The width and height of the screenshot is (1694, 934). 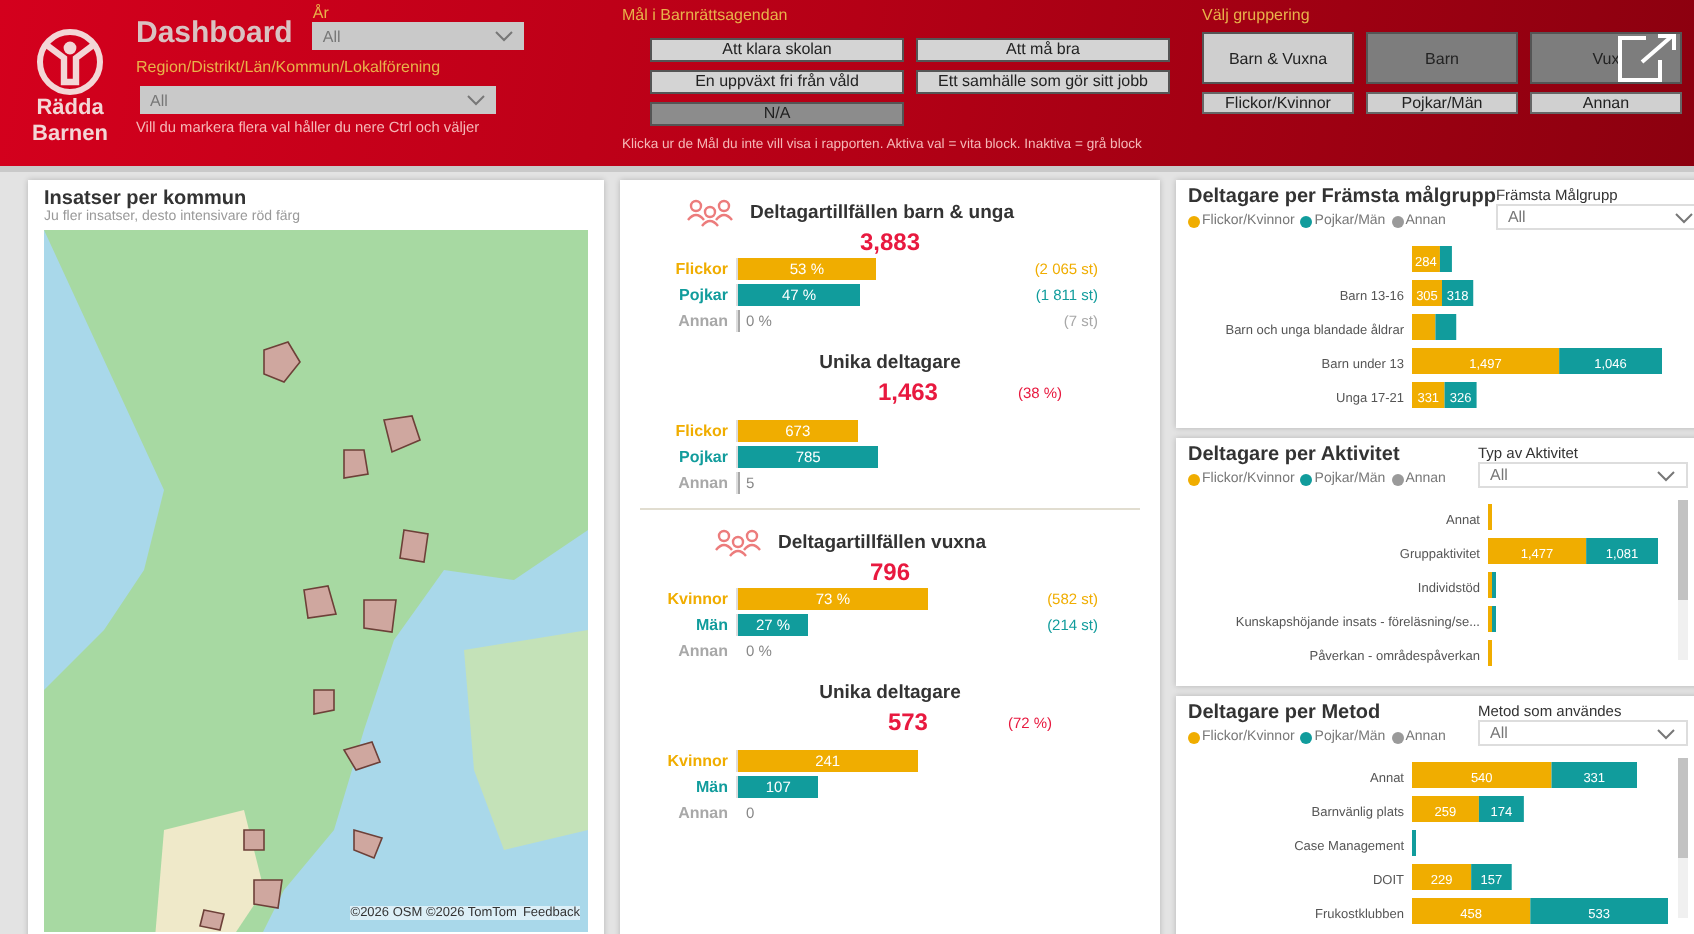 What do you see at coordinates (1043, 50) in the screenshot?
I see `goal-toggle-button: Att må bra` at bounding box center [1043, 50].